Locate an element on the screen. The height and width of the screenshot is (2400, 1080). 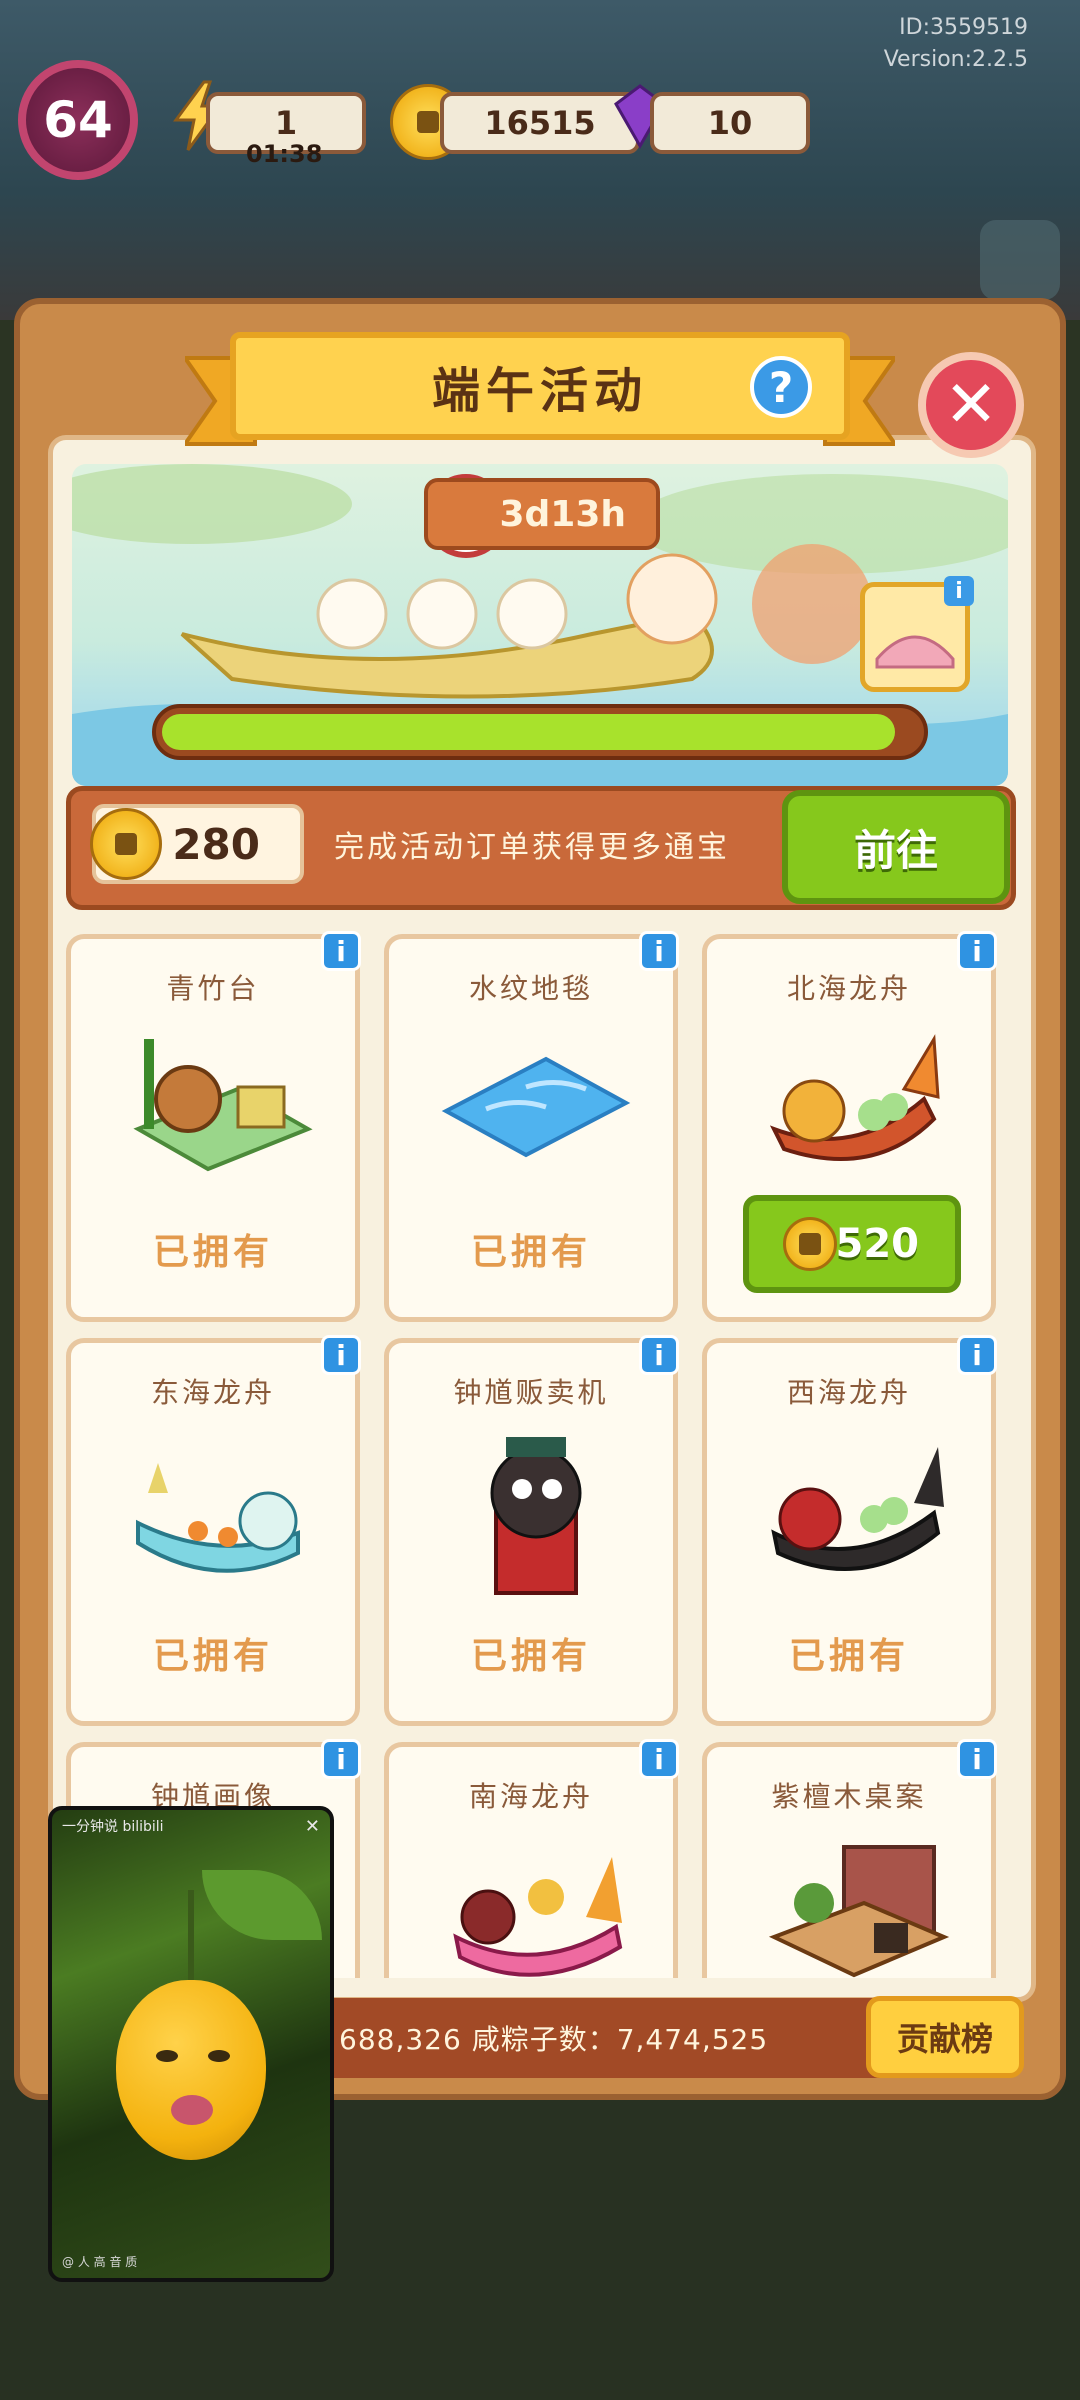
gem-counter: 10 is located at coordinates (730, 123).